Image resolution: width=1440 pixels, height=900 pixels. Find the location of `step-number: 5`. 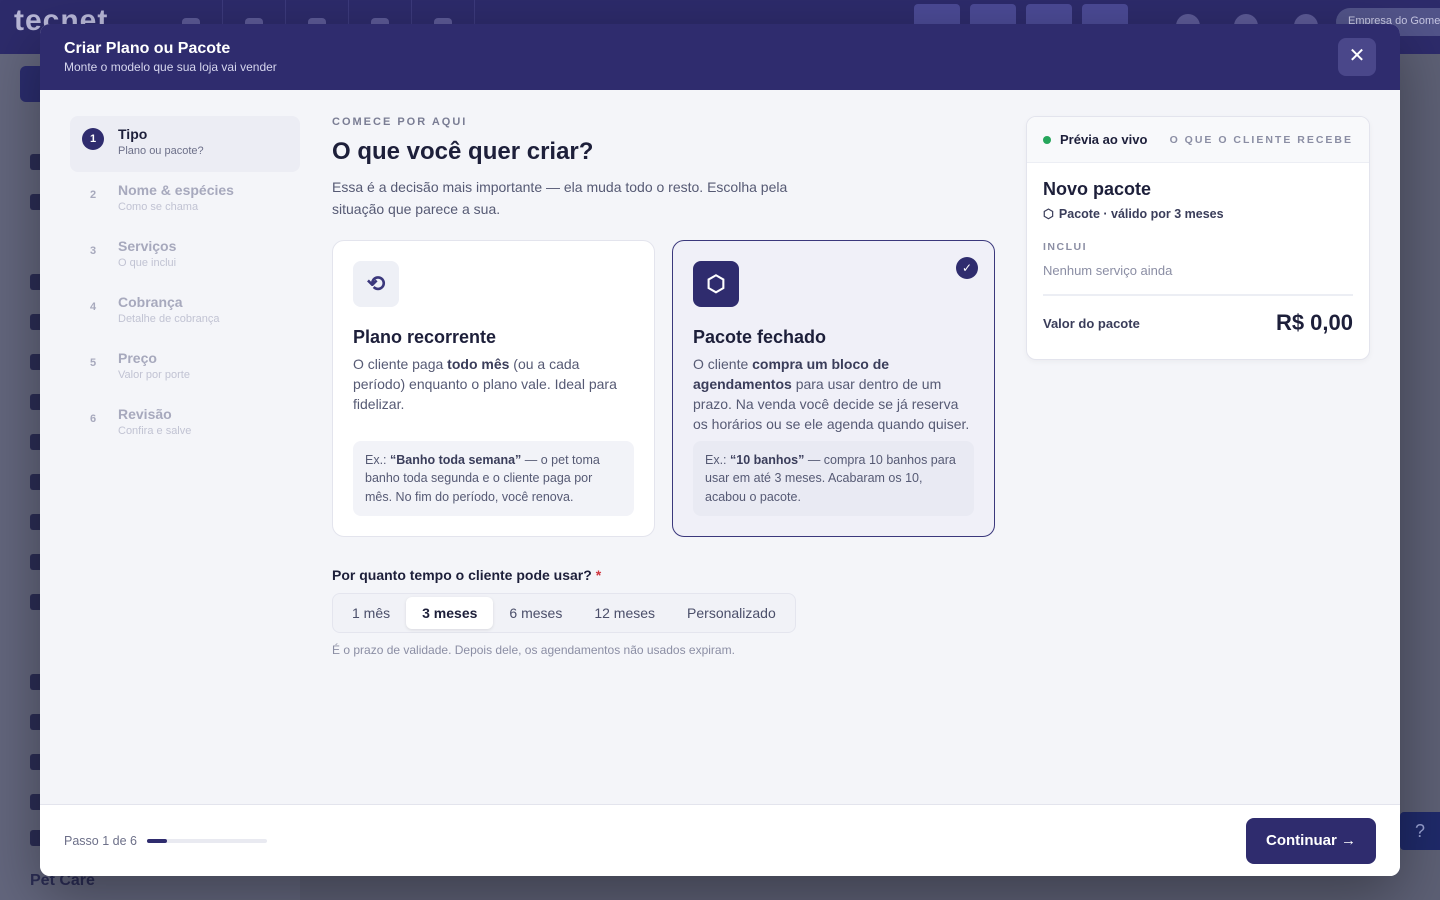

step-number: 5 is located at coordinates (93, 363).